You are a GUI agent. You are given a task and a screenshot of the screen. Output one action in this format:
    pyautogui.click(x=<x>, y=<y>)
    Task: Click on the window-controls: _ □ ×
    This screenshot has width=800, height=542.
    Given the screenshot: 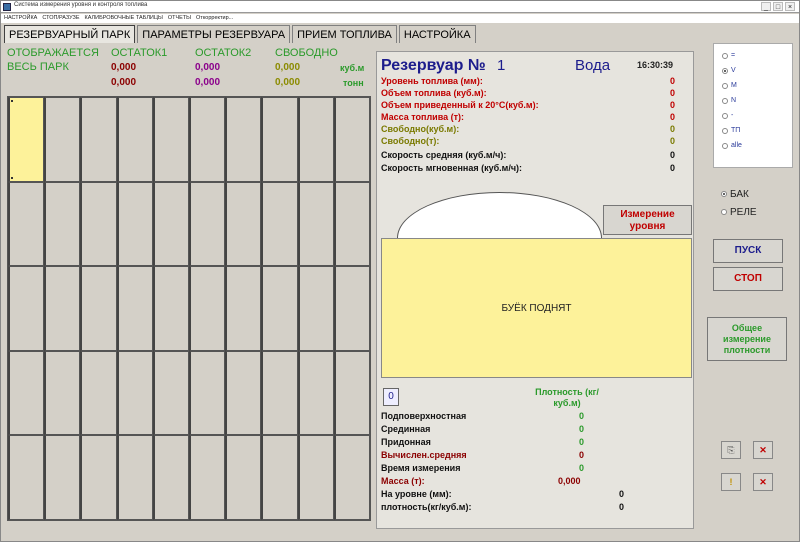 What is the action you would take?
    pyautogui.click(x=778, y=6)
    